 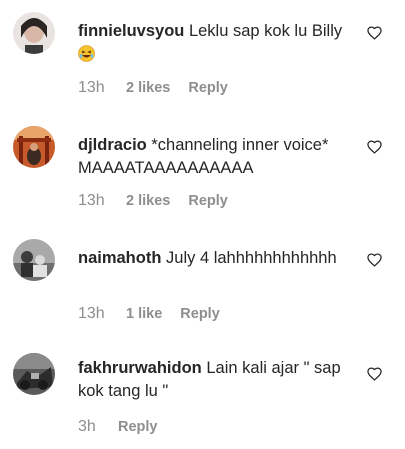 I want to click on comment-meta: 13h 1 like Reply, so click(x=149, y=314).